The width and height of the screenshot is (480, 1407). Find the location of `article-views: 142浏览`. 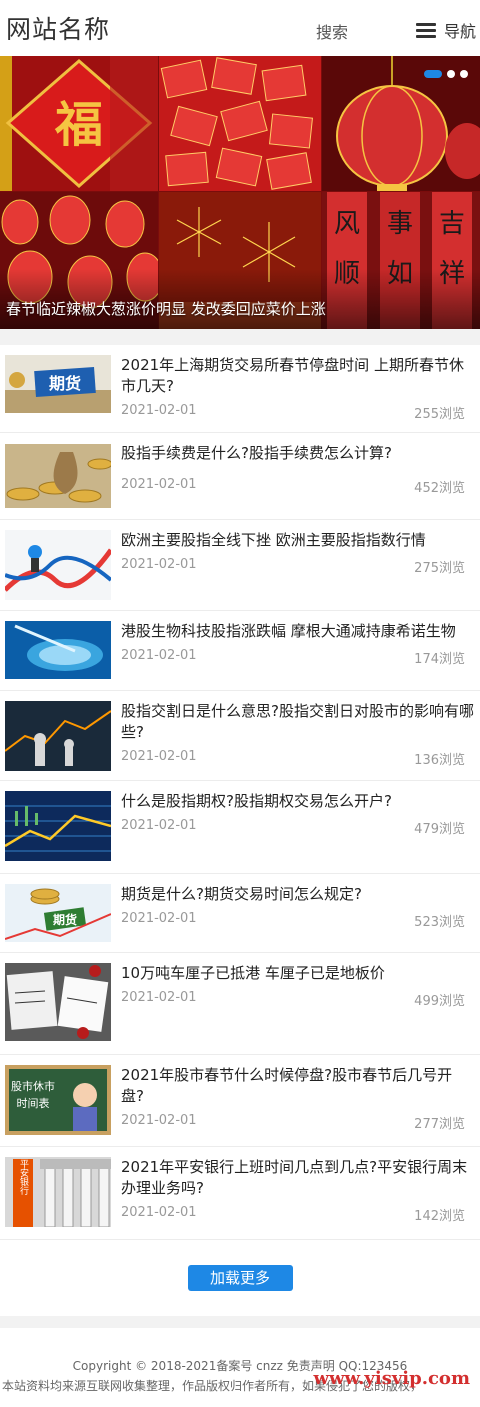

article-views: 142浏览 is located at coordinates (439, 1216).